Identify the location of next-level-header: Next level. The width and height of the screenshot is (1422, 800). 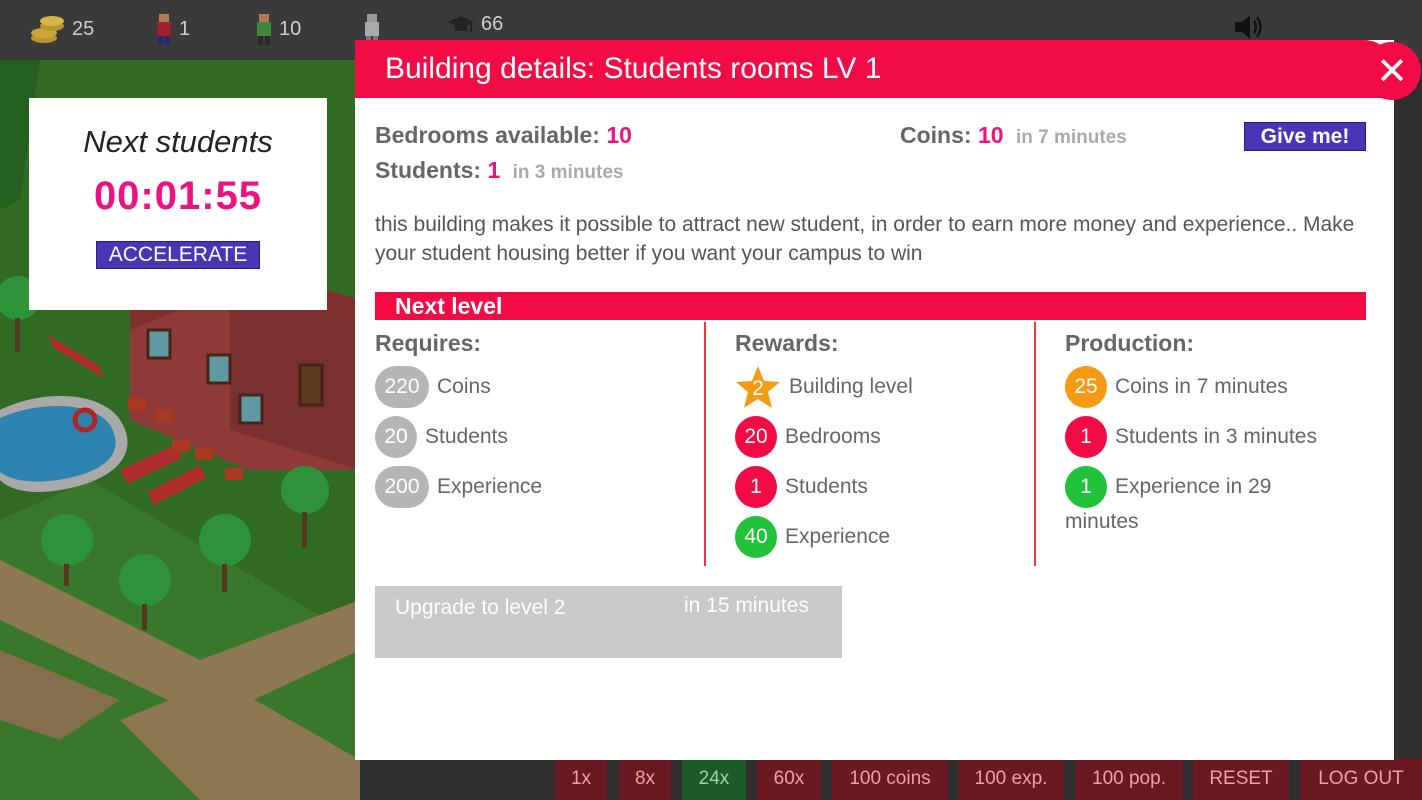
(870, 306).